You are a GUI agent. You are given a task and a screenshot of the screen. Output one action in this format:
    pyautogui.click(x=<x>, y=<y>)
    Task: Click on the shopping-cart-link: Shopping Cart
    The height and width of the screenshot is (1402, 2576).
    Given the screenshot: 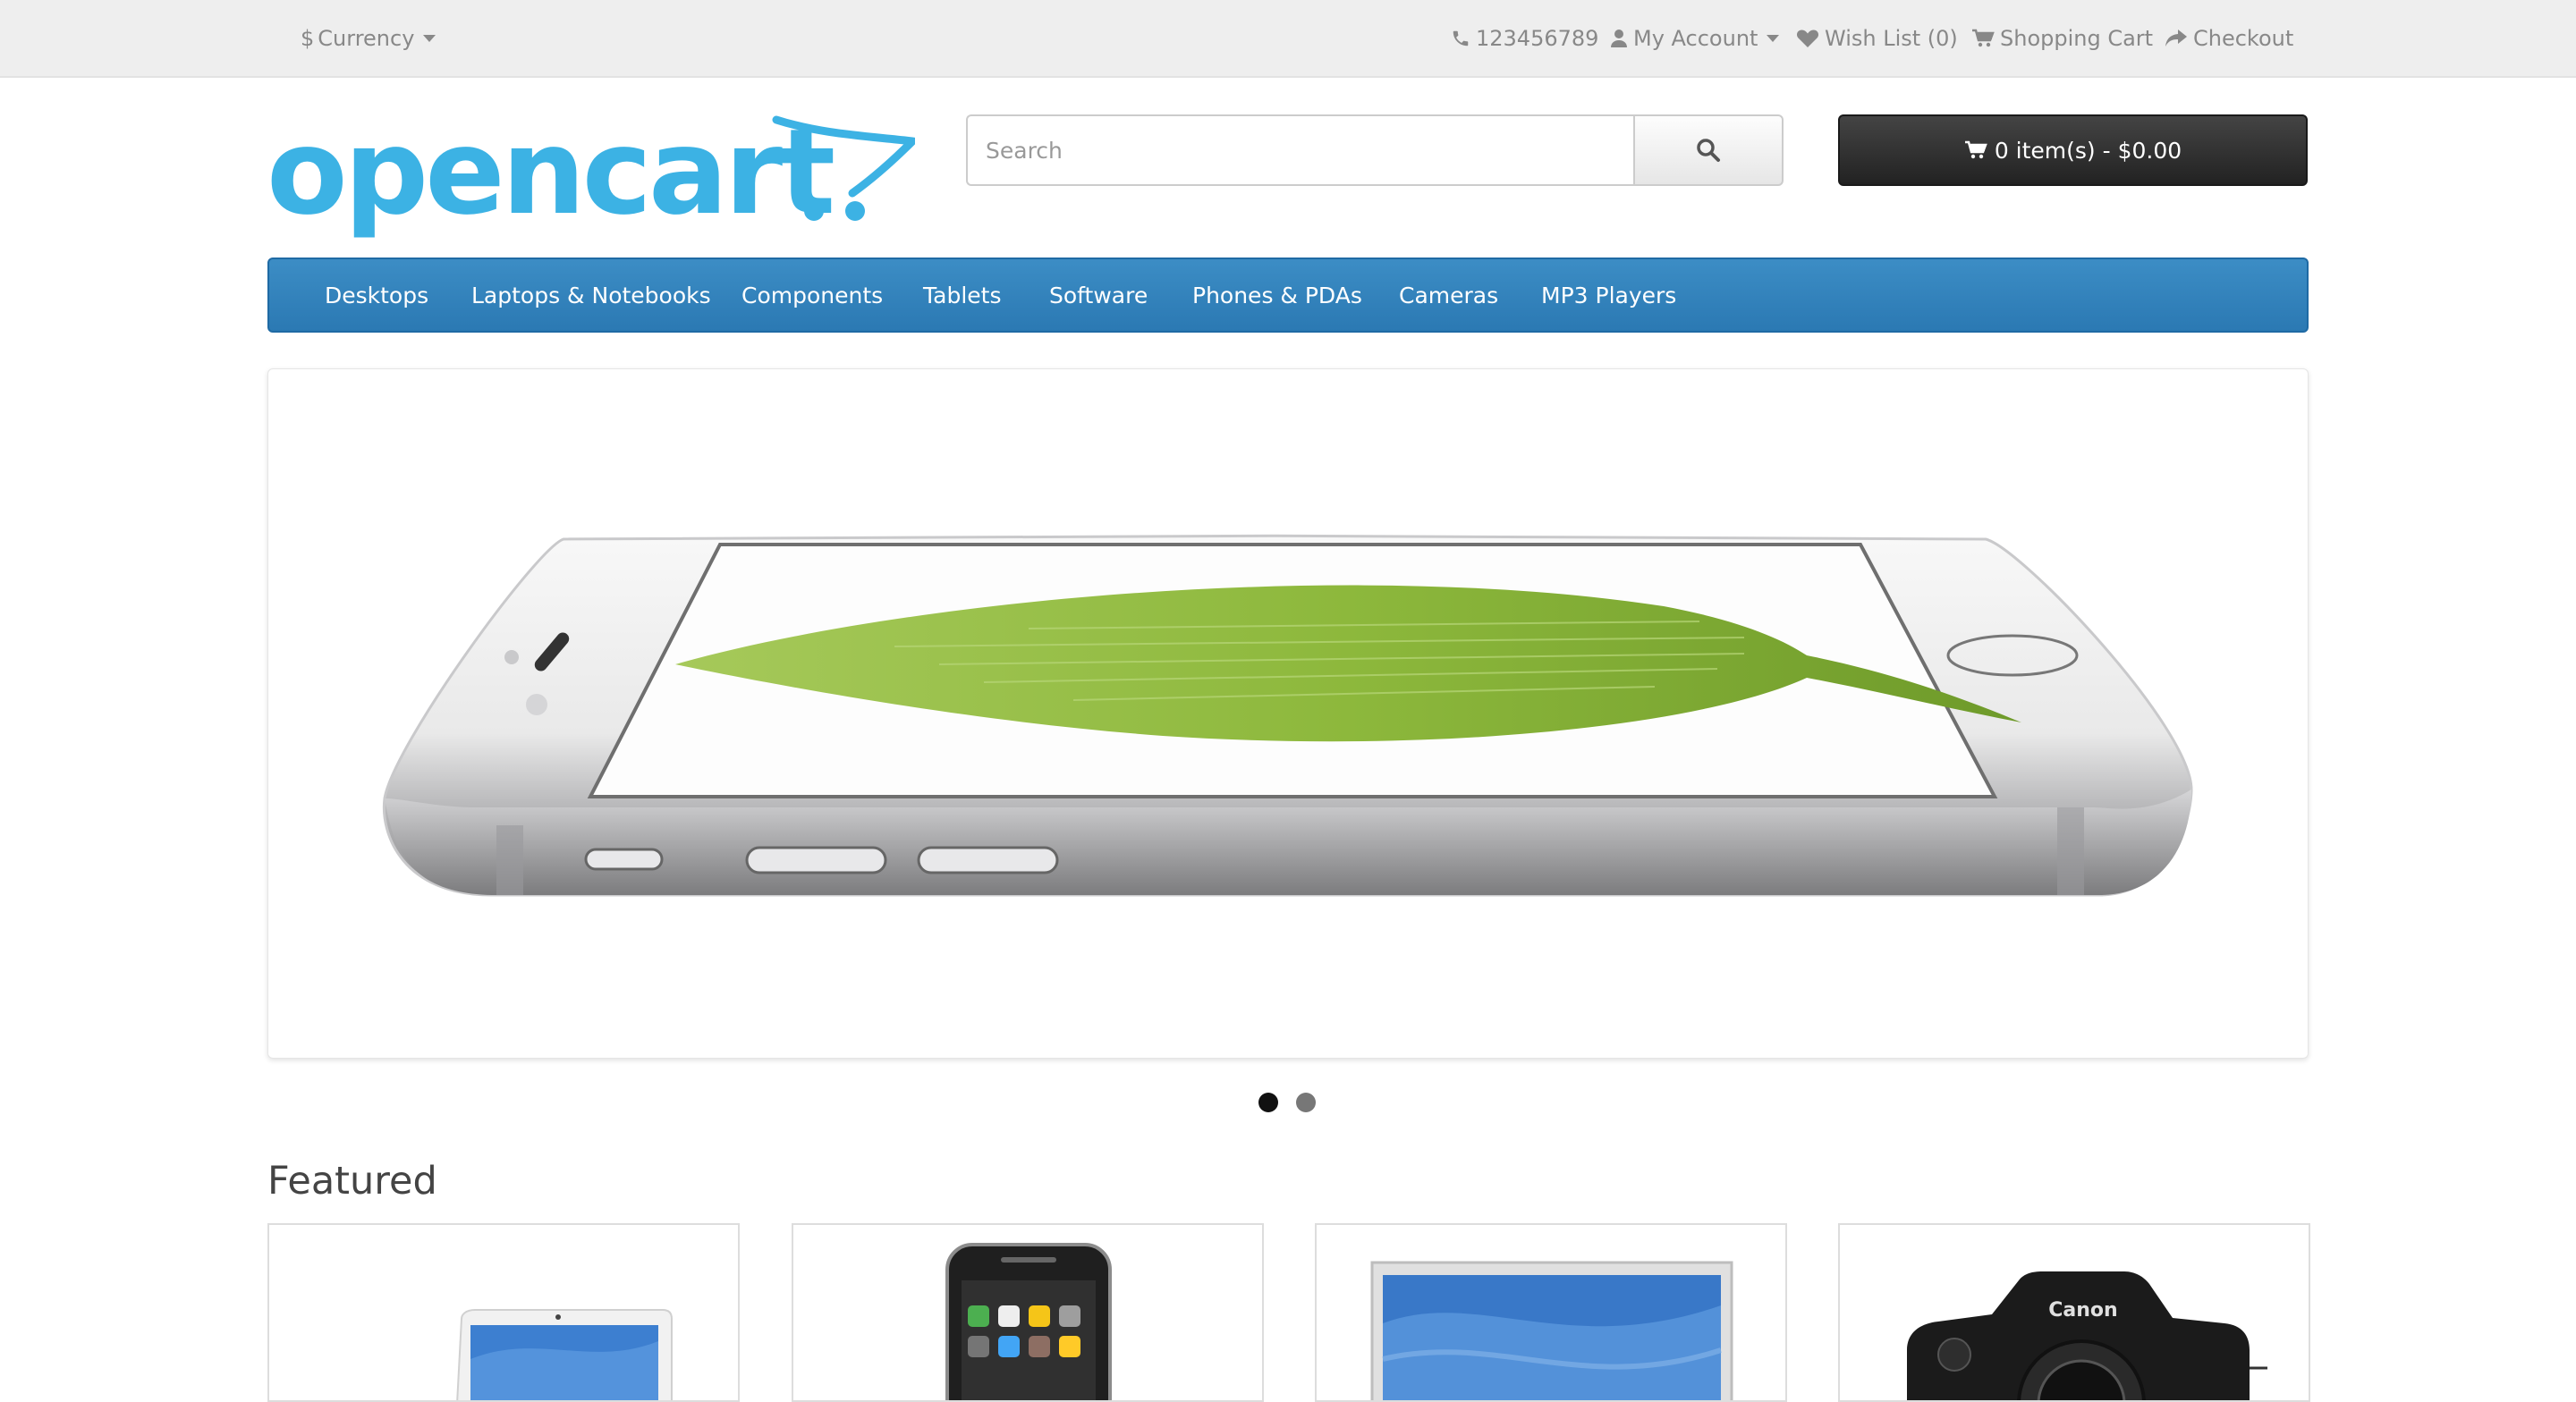 What is the action you would take?
    pyautogui.click(x=2062, y=38)
    